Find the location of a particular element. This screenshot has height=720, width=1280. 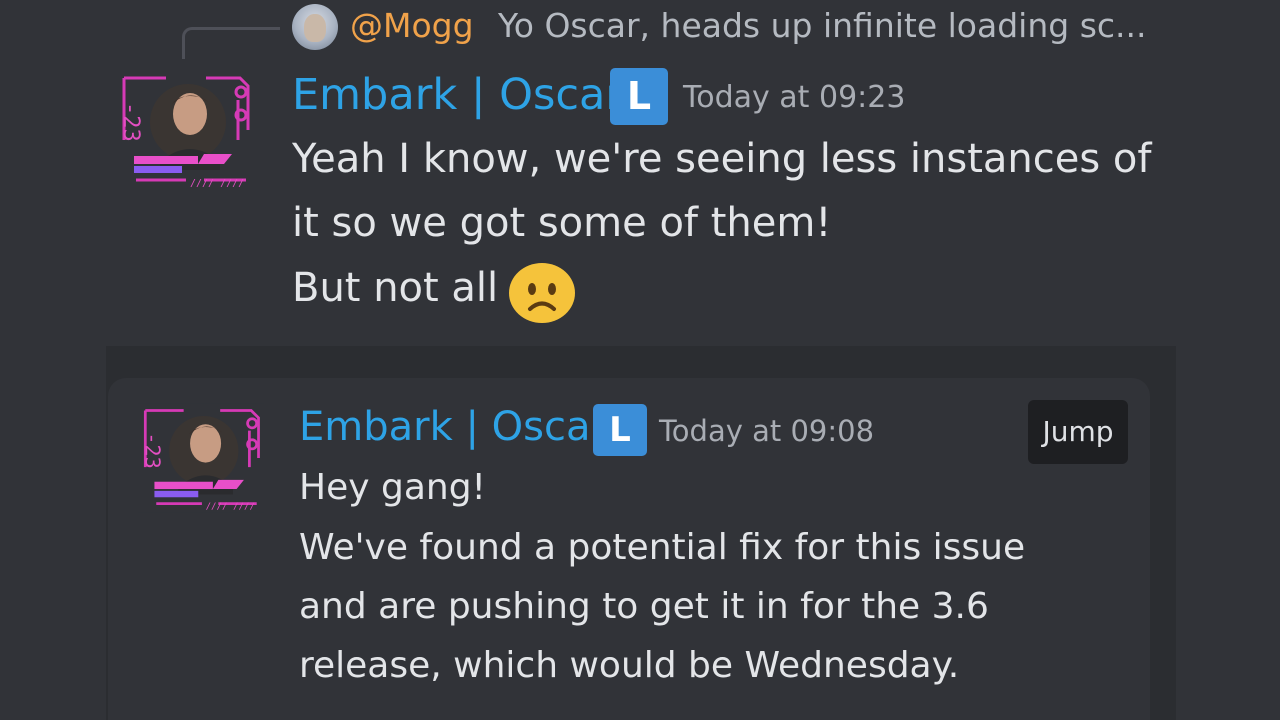

jump-button: Jump is located at coordinates (1078, 432).